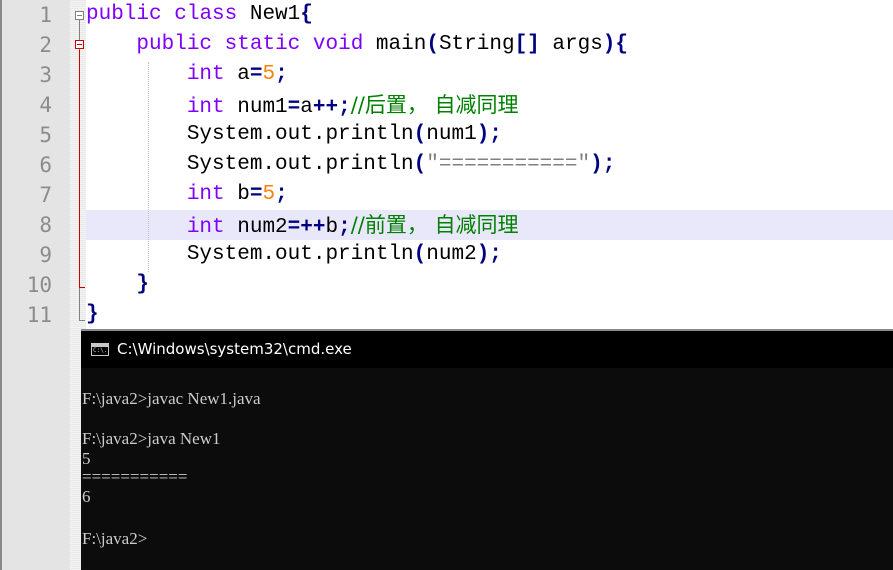 This screenshot has height=570, width=893. What do you see at coordinates (79, 15) in the screenshot?
I see `fold-toggle-class-icon` at bounding box center [79, 15].